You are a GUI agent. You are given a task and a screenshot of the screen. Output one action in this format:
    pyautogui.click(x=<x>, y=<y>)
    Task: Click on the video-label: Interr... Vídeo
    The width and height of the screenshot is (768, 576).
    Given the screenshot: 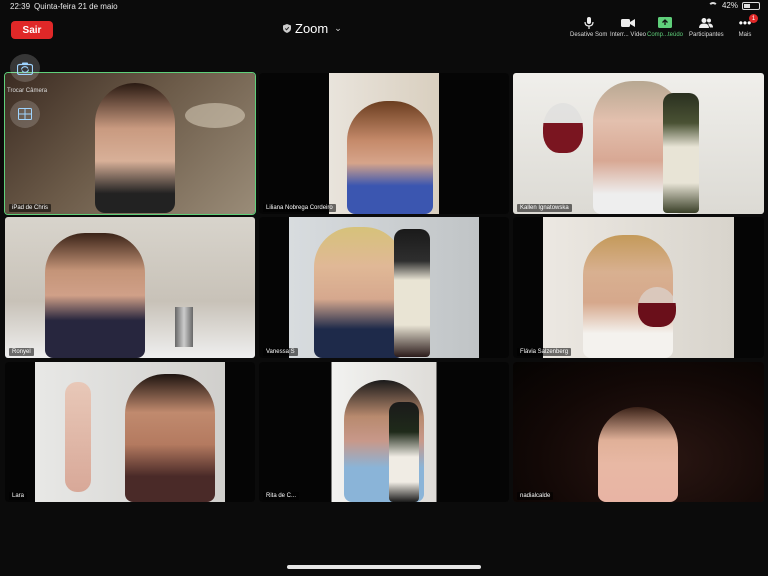 What is the action you would take?
    pyautogui.click(x=628, y=35)
    